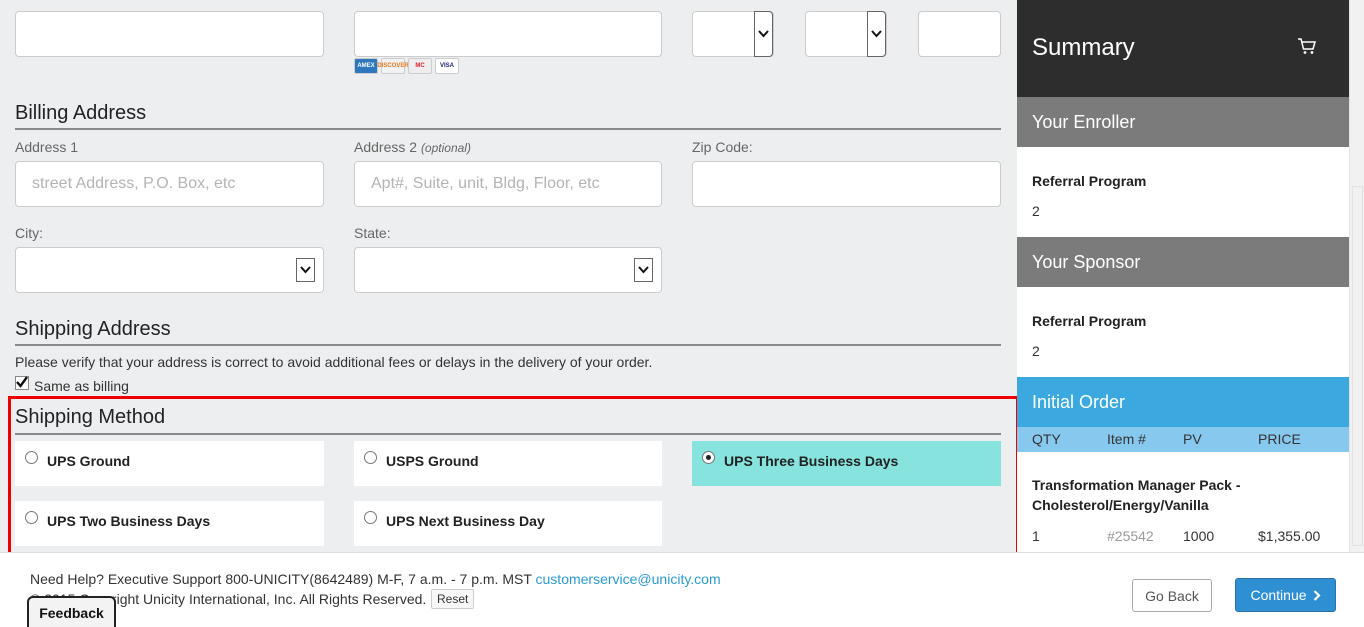  I want to click on order-columns: QTY Item # PV PRICE, so click(1183, 439).